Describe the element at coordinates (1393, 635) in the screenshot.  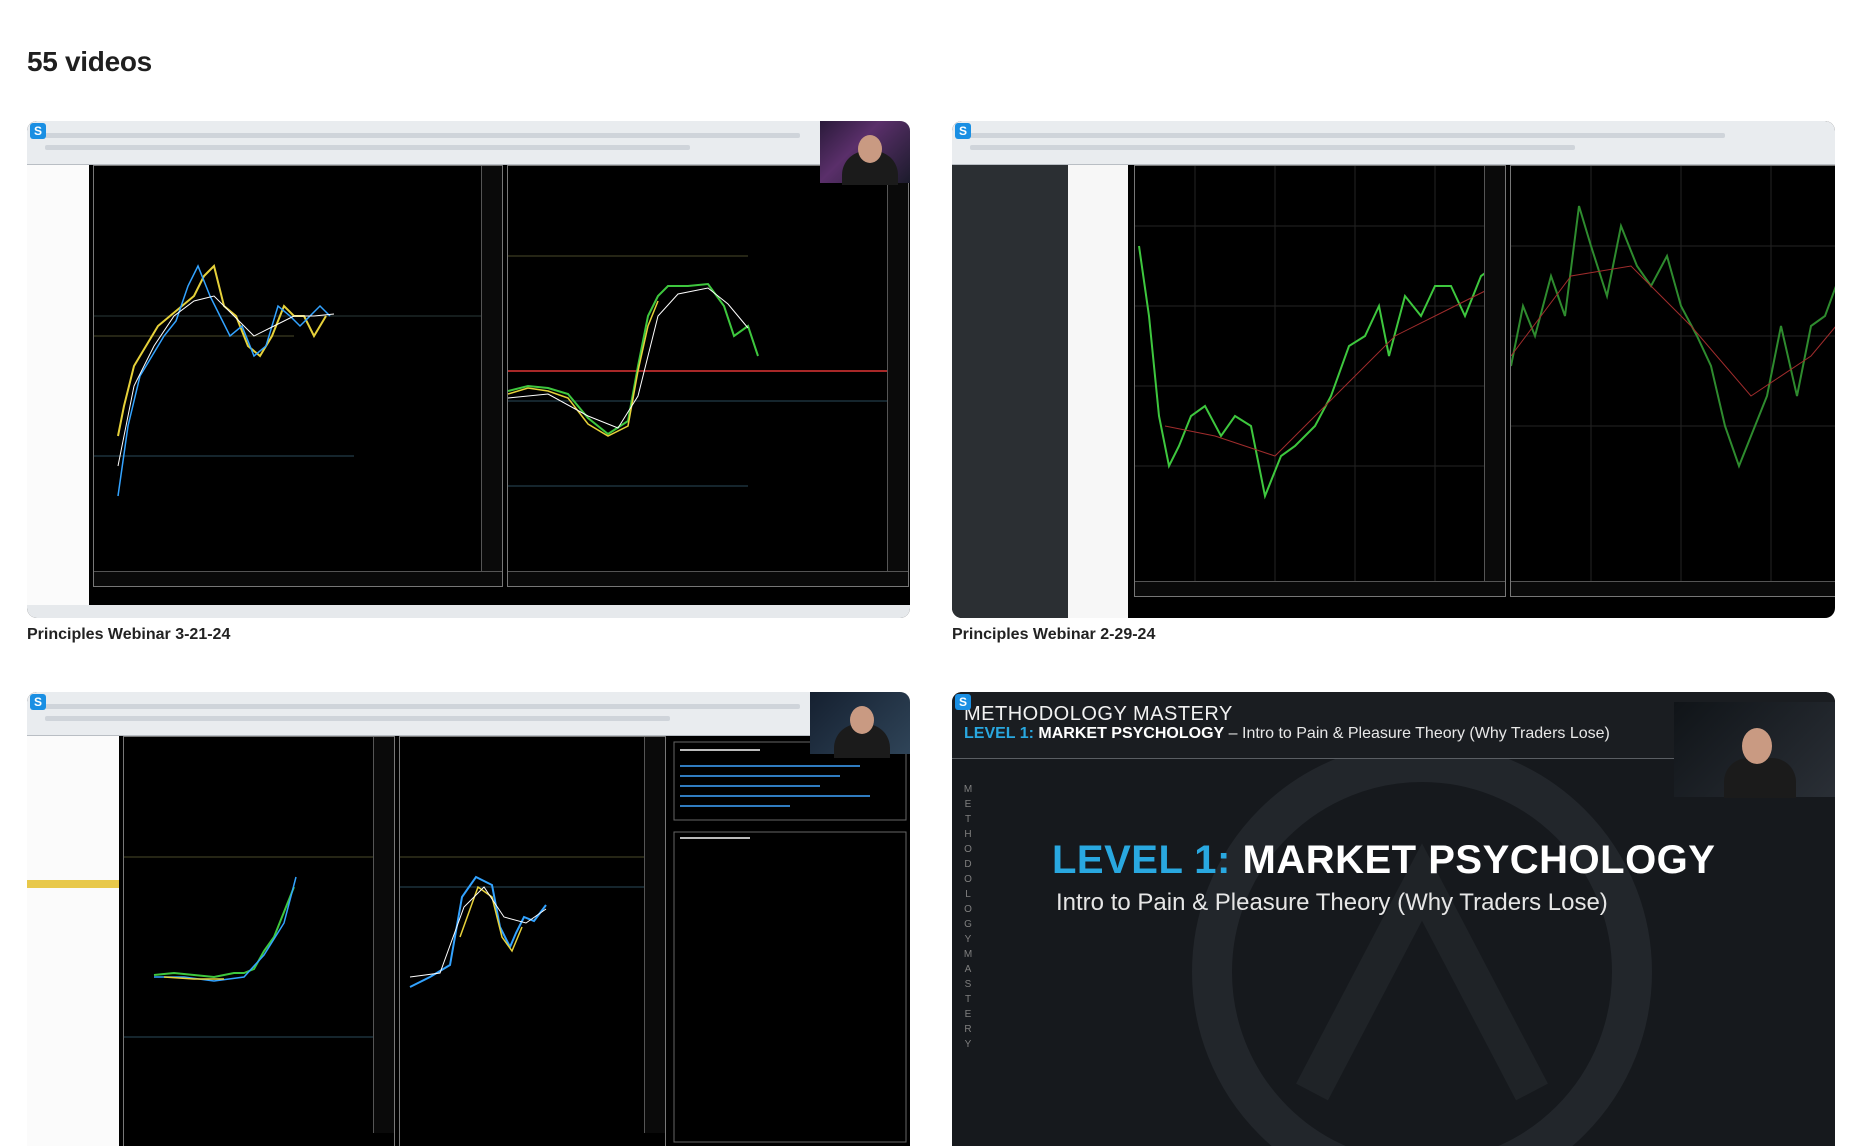
I see `video-title: Principles Webinar 2-29-24` at that location.